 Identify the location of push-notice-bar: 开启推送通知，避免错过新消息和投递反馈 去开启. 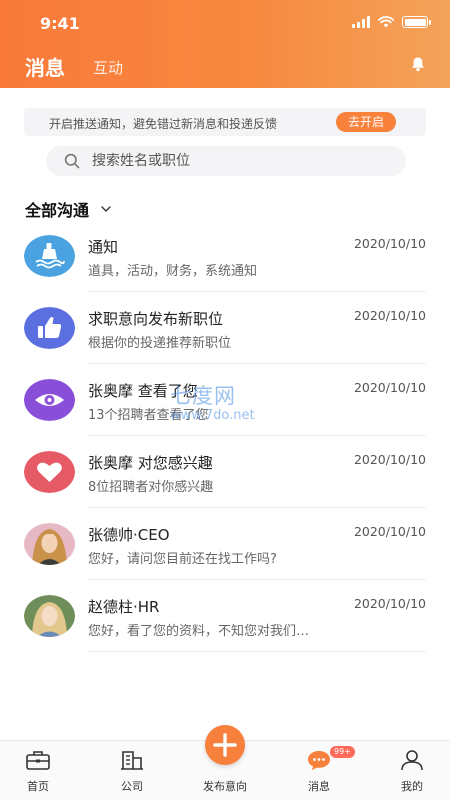
(225, 122).